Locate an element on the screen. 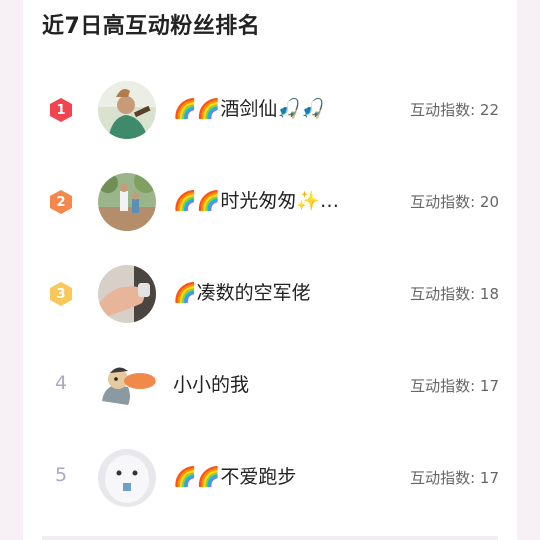 Image resolution: width=540 pixels, height=540 pixels. divider is located at coordinates (270, 538).